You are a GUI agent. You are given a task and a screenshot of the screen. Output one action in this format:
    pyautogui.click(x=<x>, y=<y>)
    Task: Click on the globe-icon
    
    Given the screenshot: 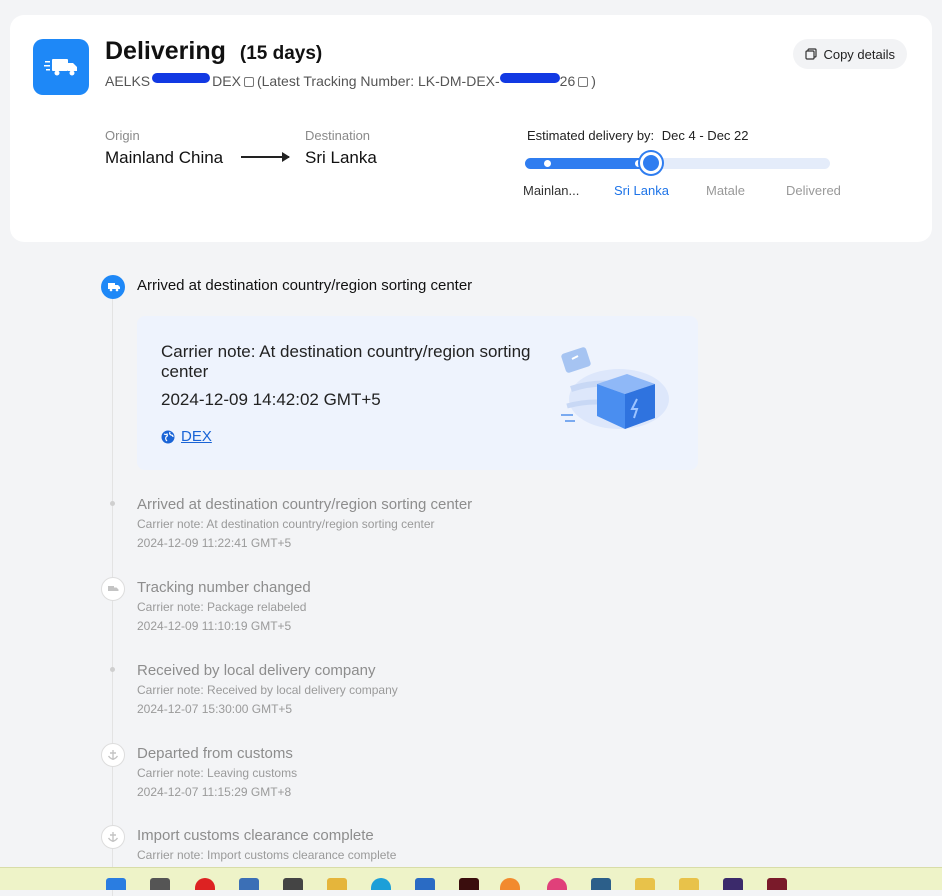 What is the action you would take?
    pyautogui.click(x=168, y=436)
    